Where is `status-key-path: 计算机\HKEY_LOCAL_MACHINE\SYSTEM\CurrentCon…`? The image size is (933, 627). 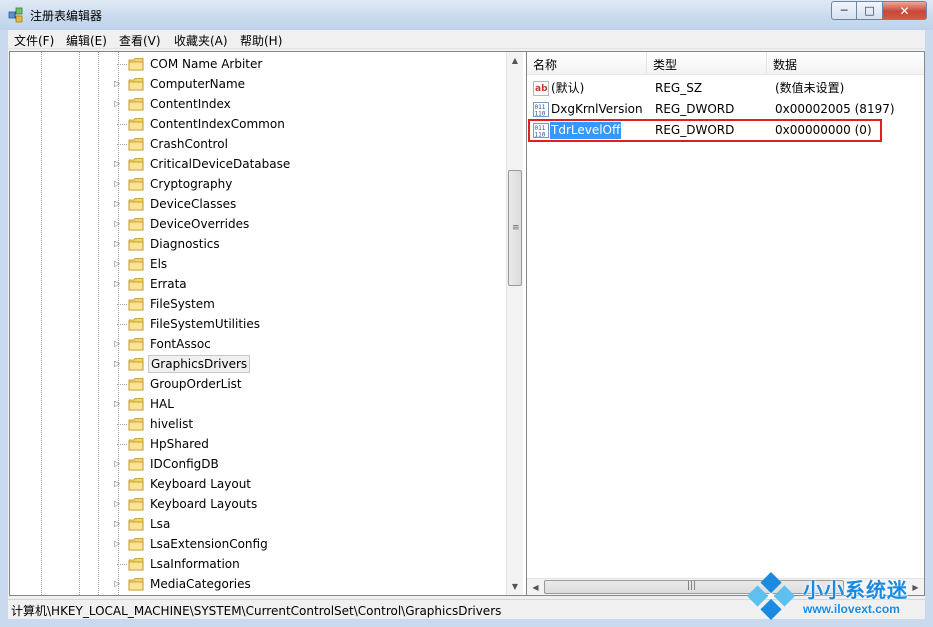
status-key-path: 计算机\HKEY_LOCAL_MACHINE\SYSTEM\CurrentCon… is located at coordinates (256, 611).